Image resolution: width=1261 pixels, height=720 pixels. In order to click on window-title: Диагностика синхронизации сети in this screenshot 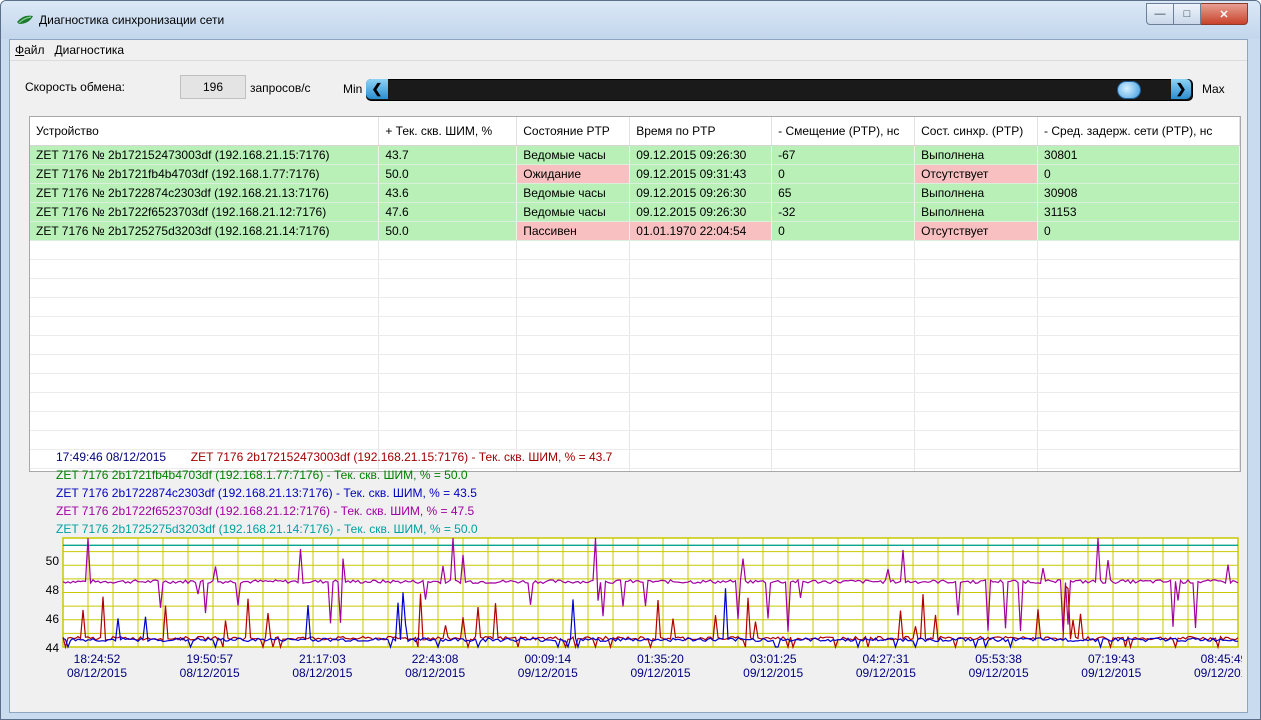, I will do `click(132, 20)`.